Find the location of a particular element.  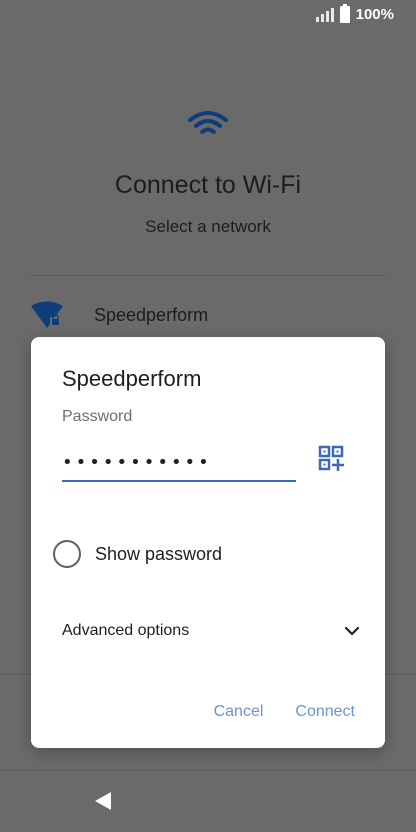

cancel-button: Cancel is located at coordinates (239, 712).